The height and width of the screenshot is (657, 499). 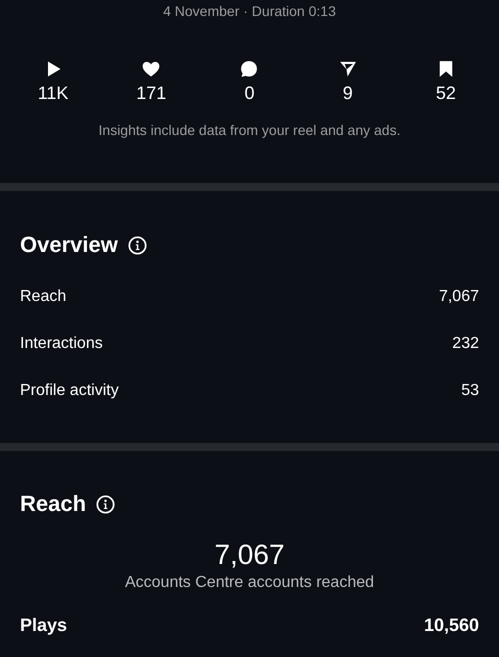 I want to click on speech-bubble-icon, so click(x=249, y=69).